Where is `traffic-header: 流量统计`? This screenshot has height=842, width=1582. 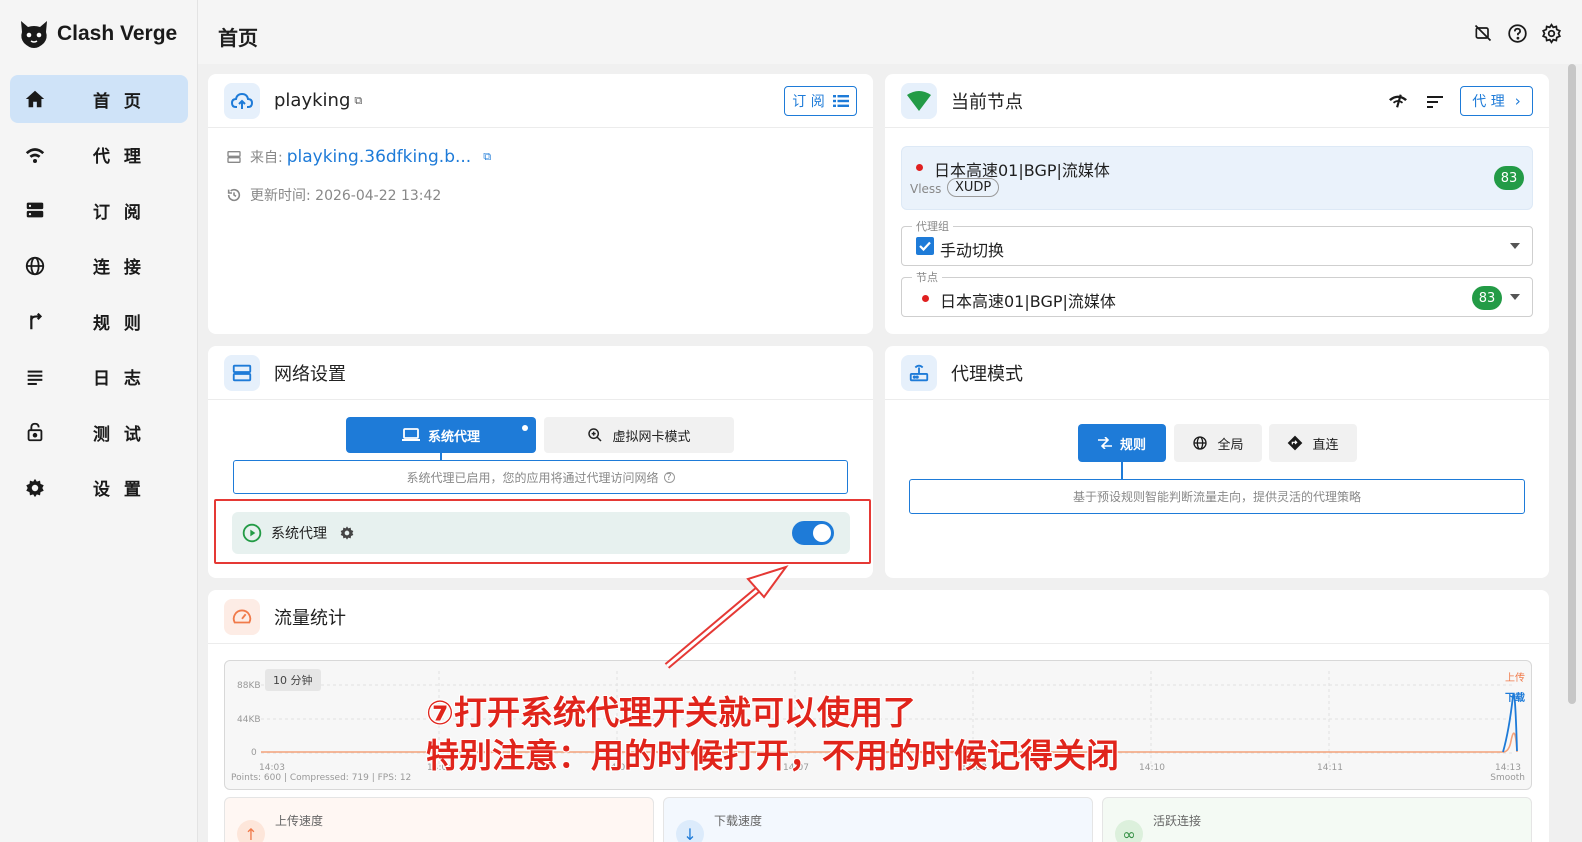 traffic-header: 流量统计 is located at coordinates (878, 617).